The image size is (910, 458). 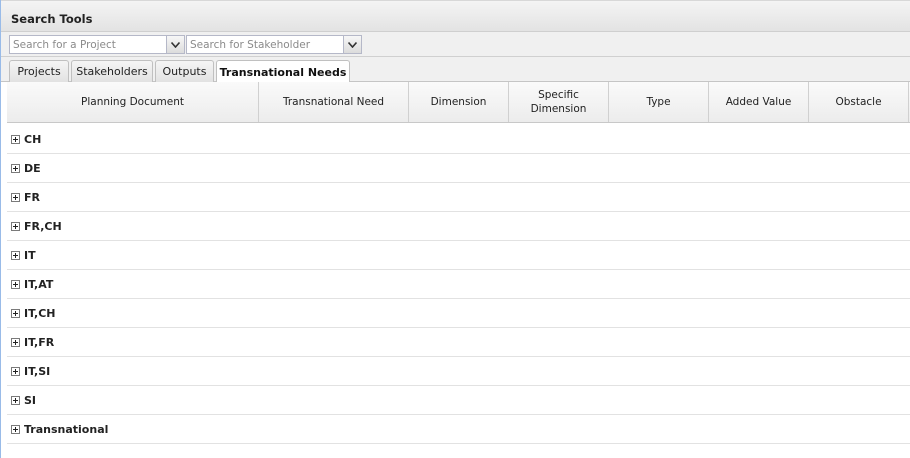 What do you see at coordinates (32, 168) in the screenshot?
I see `group-label: DE` at bounding box center [32, 168].